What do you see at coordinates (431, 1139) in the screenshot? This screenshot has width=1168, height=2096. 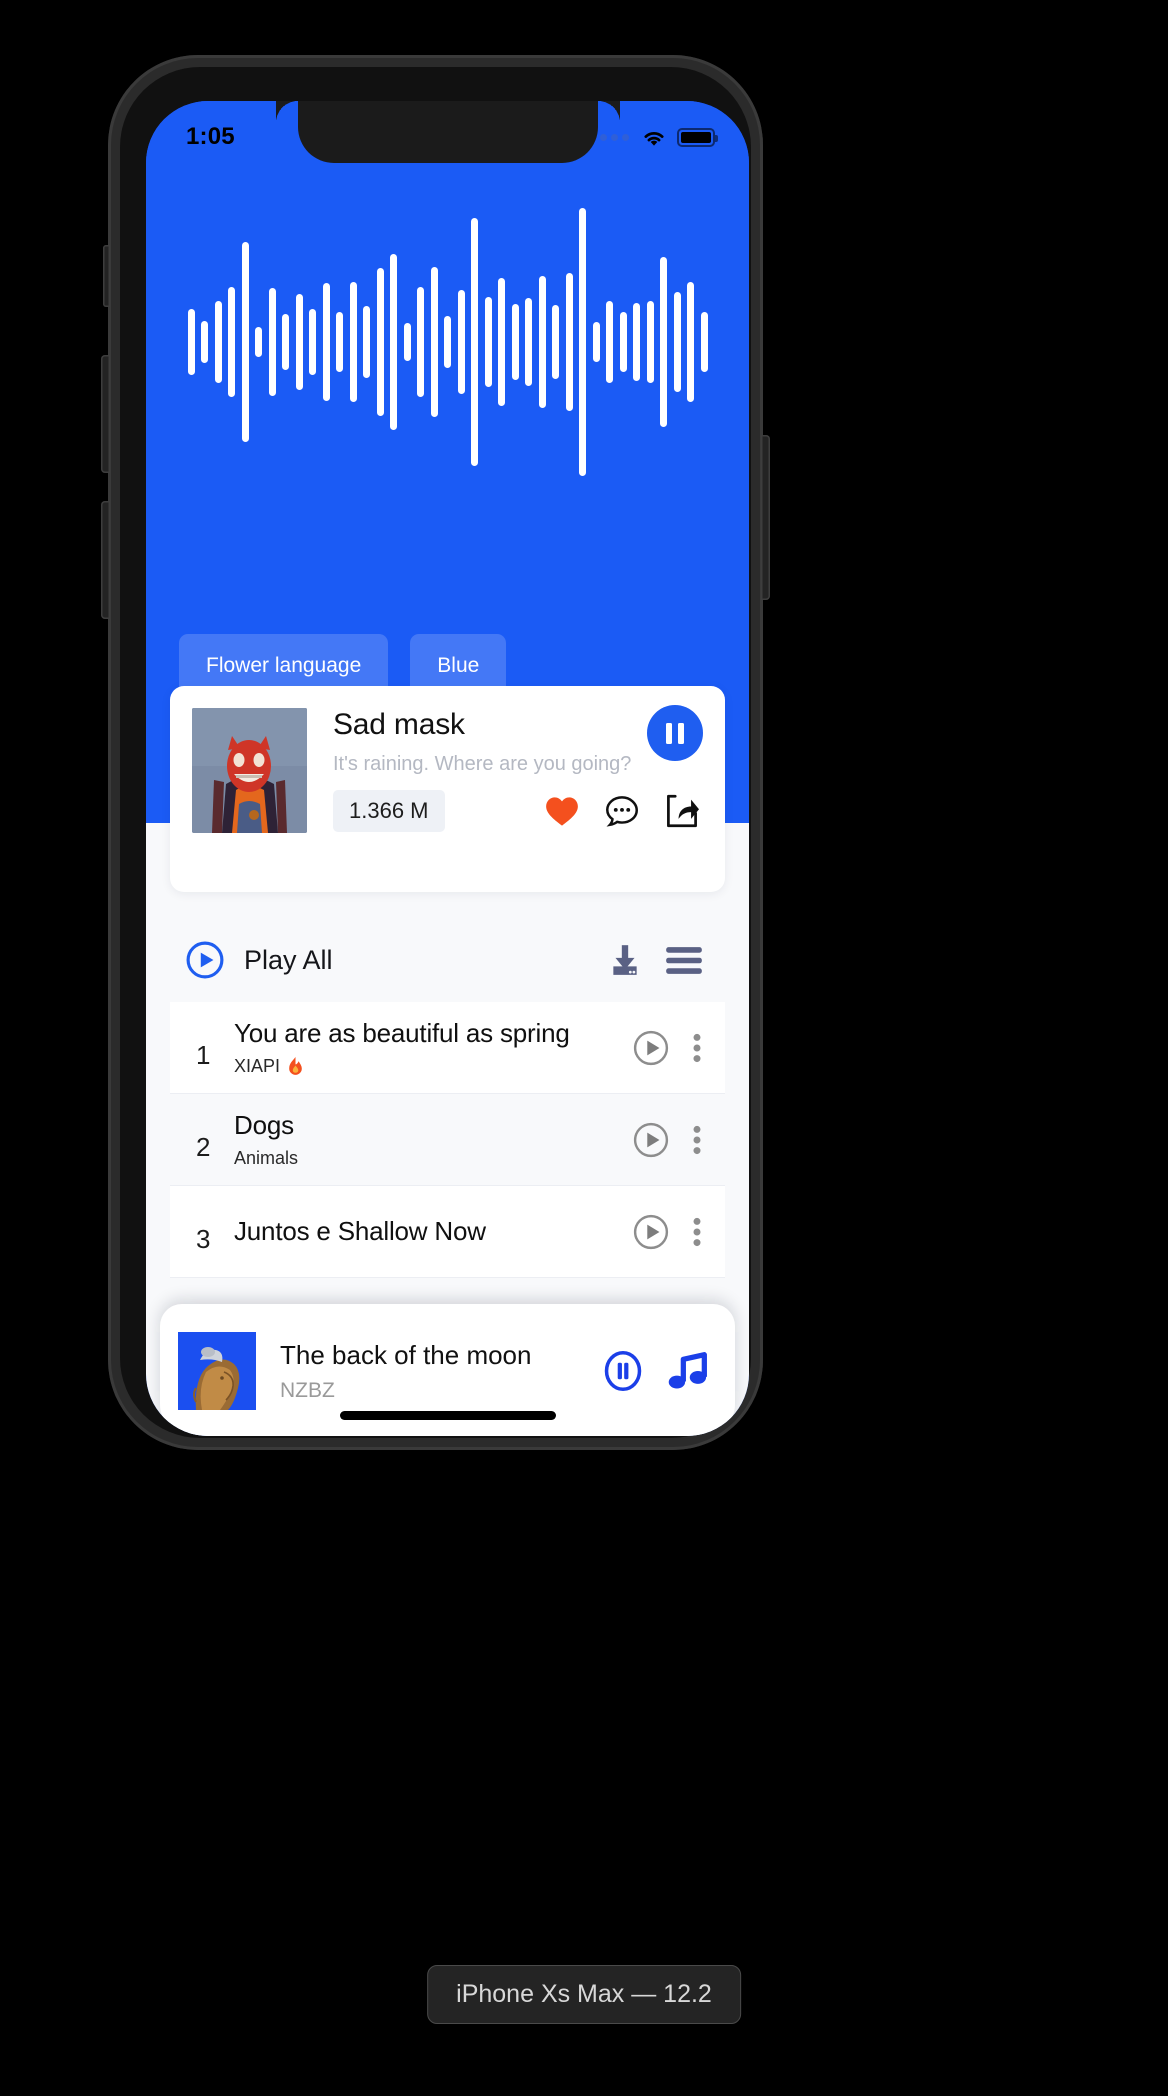 I see `track-meta: Dogs Animals` at bounding box center [431, 1139].